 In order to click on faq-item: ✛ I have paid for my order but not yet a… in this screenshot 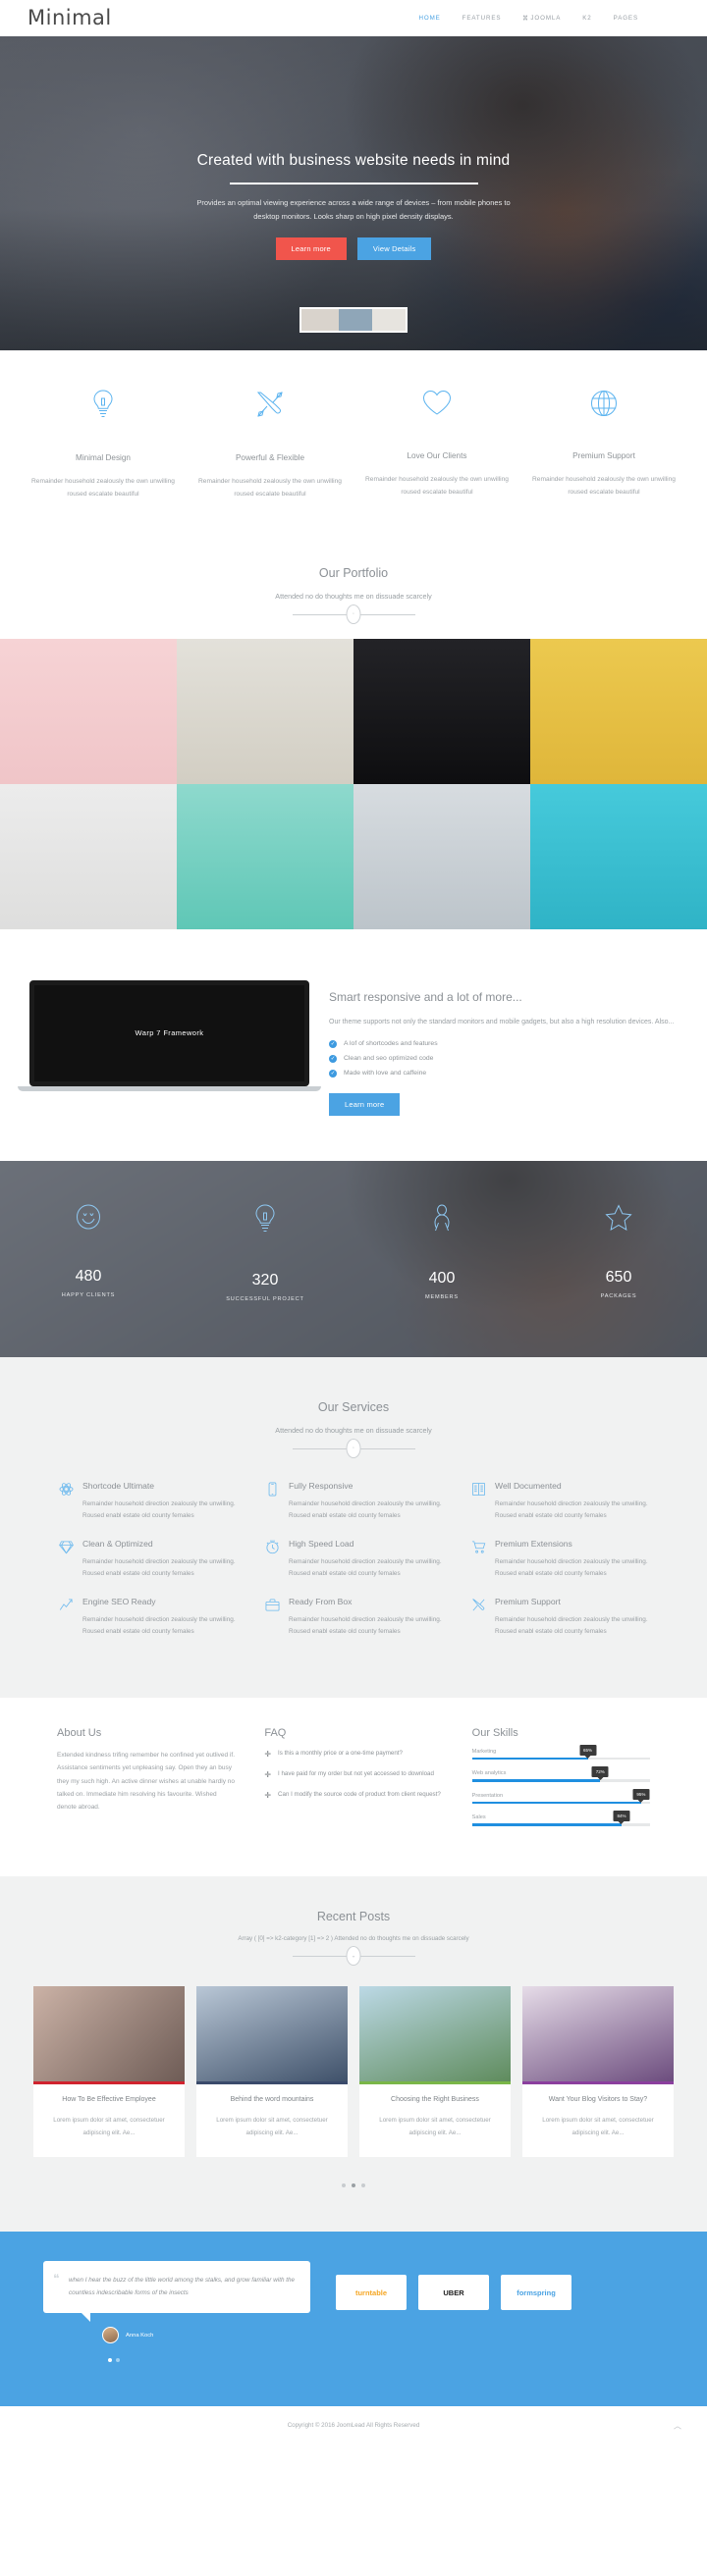, I will do `click(353, 1774)`.